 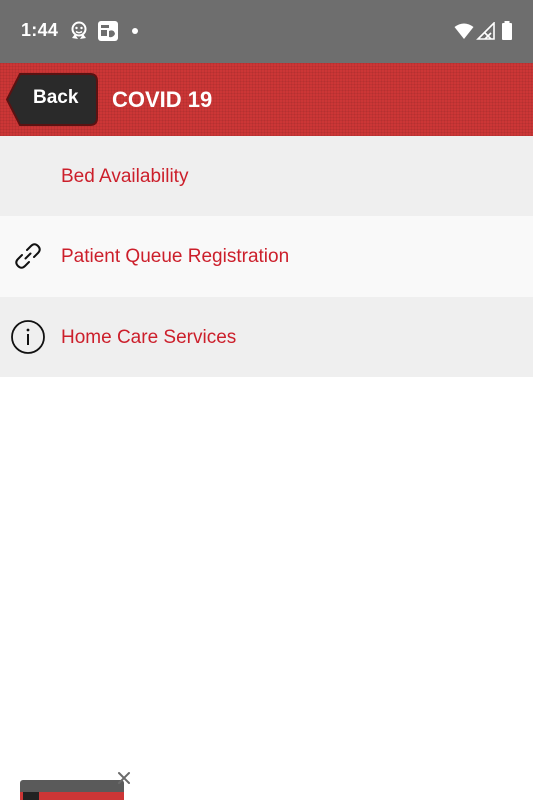 I want to click on back-button-label: Back, so click(x=56, y=97).